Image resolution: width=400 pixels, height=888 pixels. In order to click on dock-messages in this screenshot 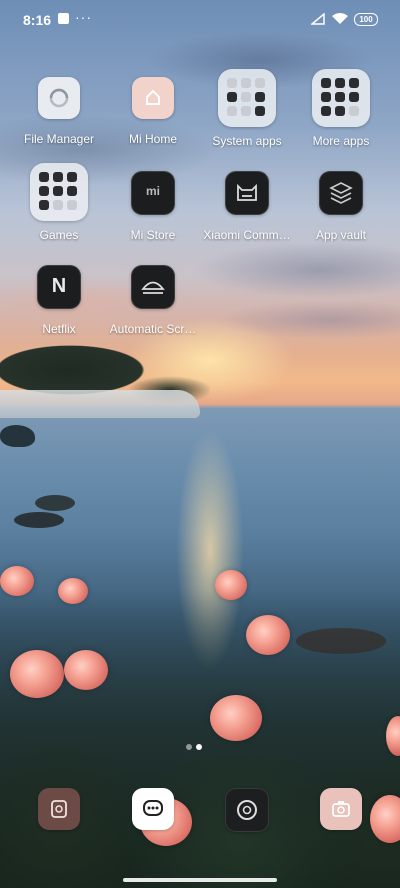, I will do `click(153, 809)`.